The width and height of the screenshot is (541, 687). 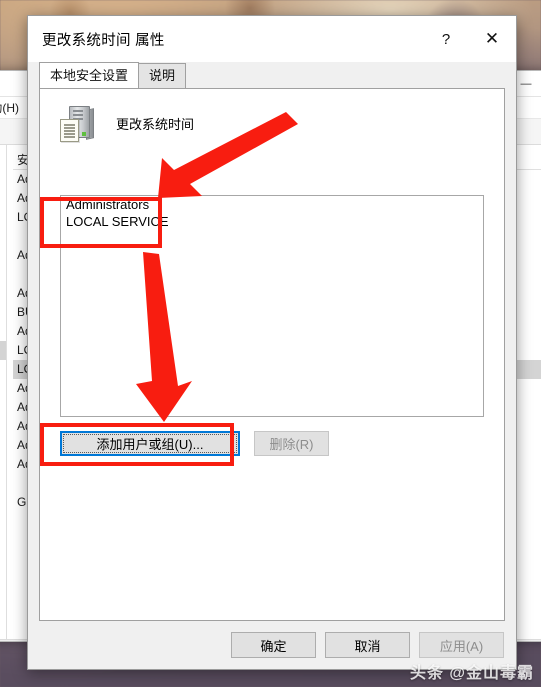 I want to click on tree-node-advanced-audit: 高级审核策略配置, so click(x=3, y=502).